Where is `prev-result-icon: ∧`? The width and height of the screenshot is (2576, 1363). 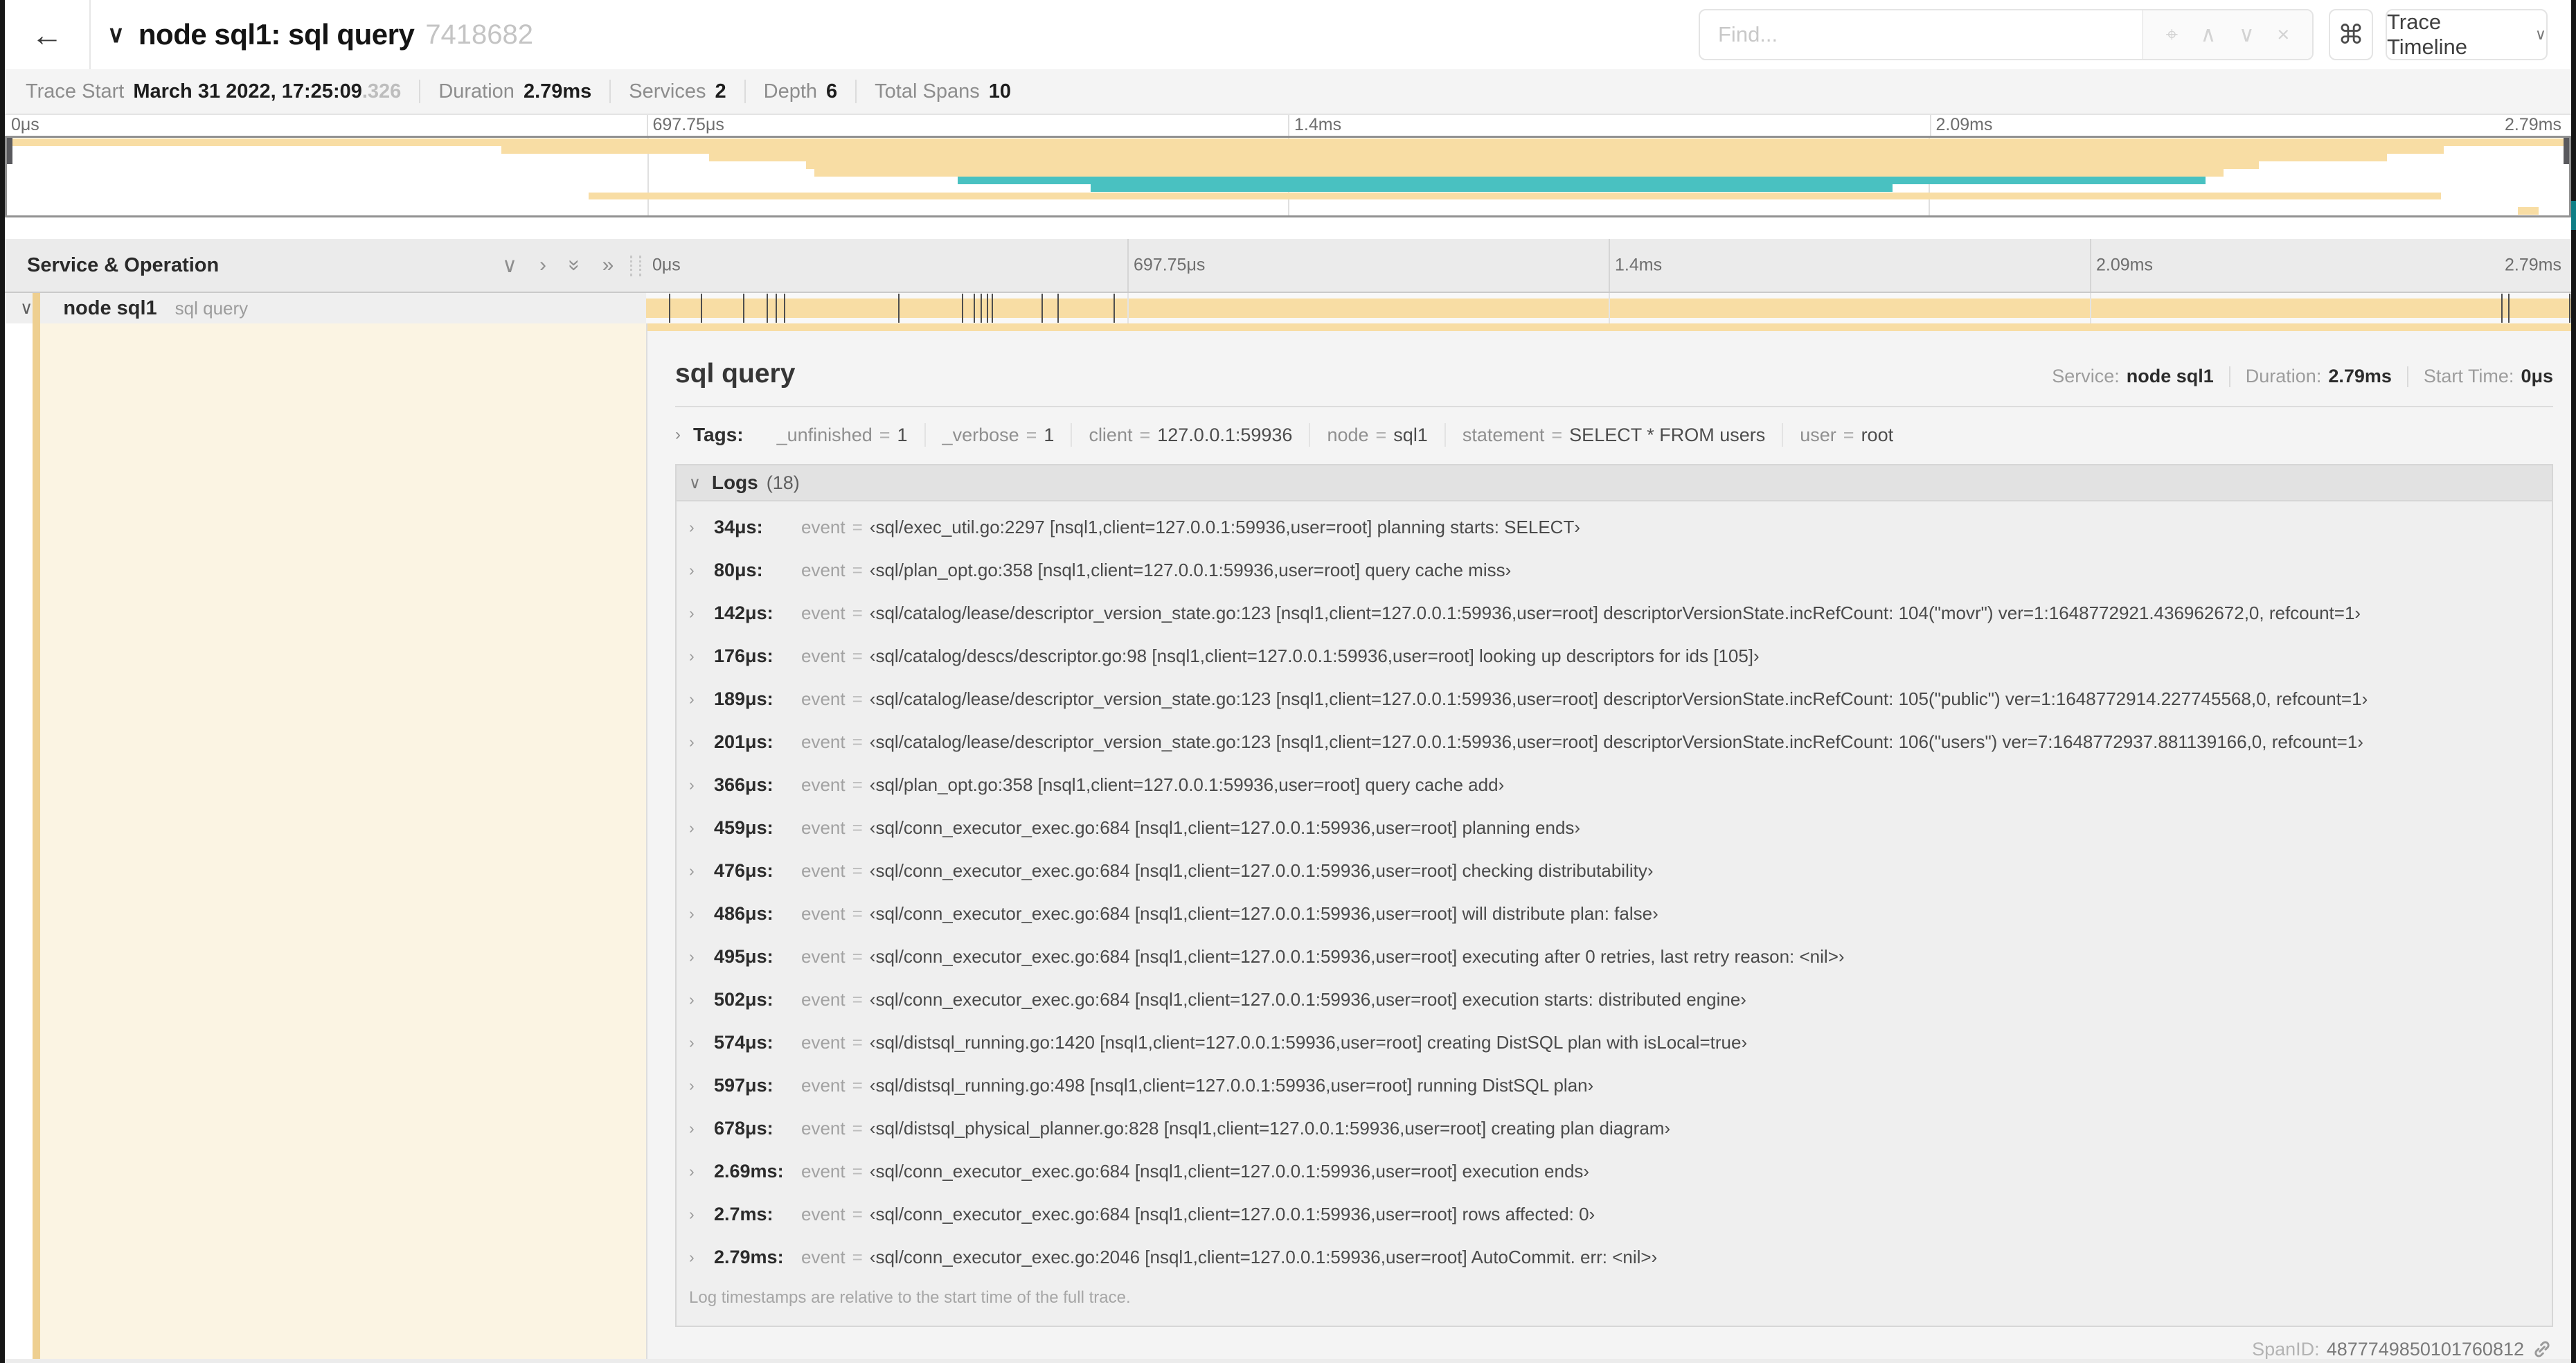
prev-result-icon: ∧ is located at coordinates (2209, 34).